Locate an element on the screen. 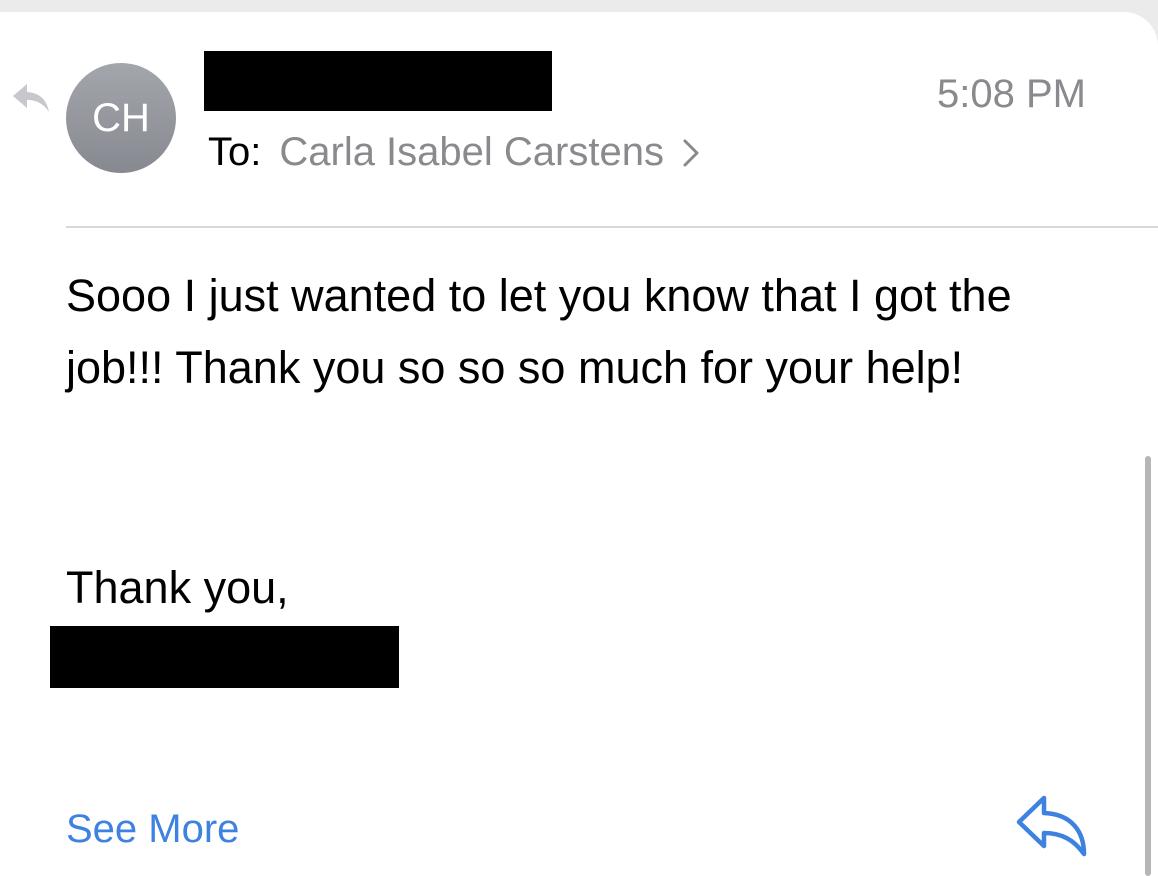  see-more-link: See More is located at coordinates (152, 829).